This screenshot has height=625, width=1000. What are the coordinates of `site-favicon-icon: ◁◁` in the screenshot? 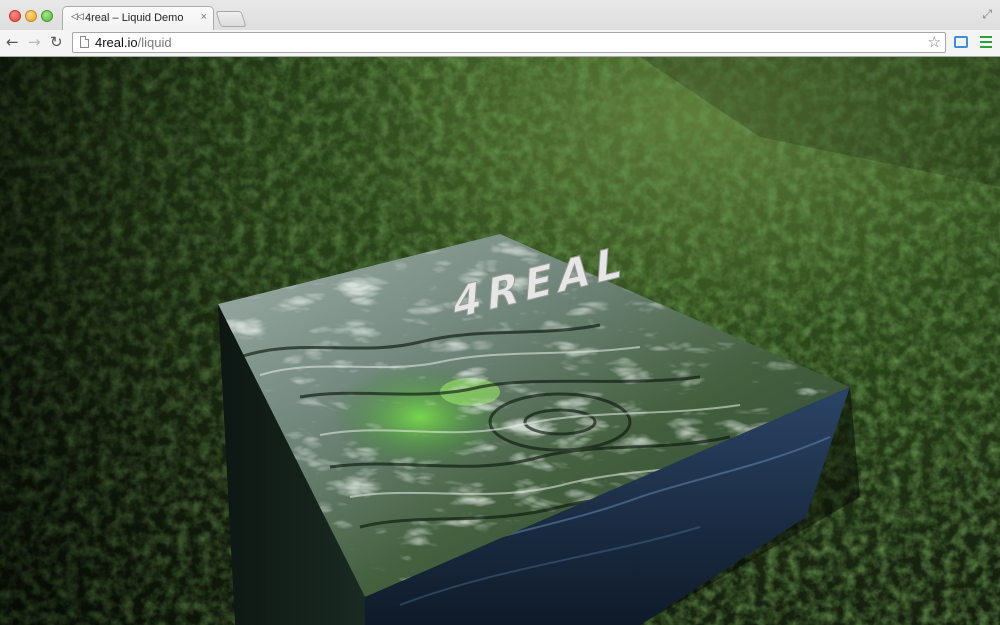 It's located at (77, 17).